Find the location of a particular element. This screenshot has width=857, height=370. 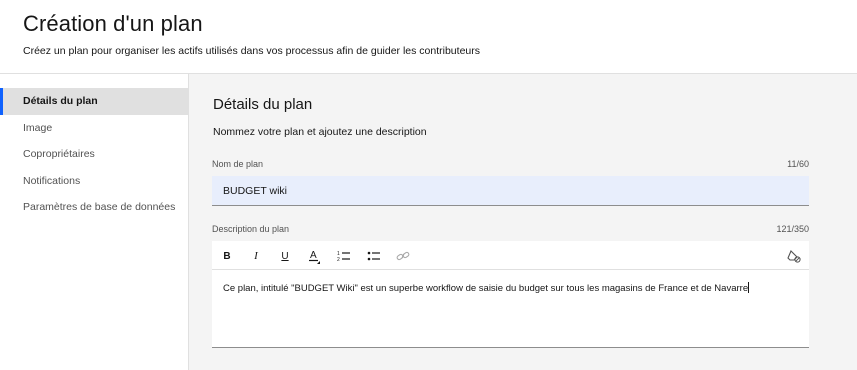

plan-name-label: Nom de plan is located at coordinates (238, 164).